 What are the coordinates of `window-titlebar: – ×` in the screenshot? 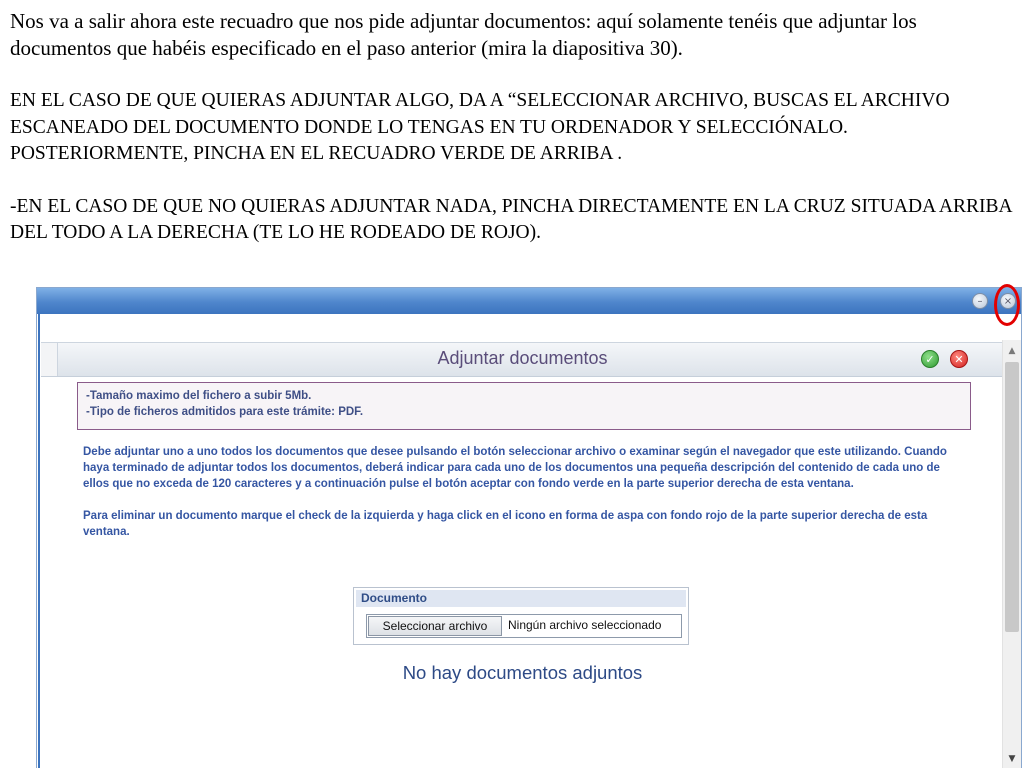 It's located at (529, 301).